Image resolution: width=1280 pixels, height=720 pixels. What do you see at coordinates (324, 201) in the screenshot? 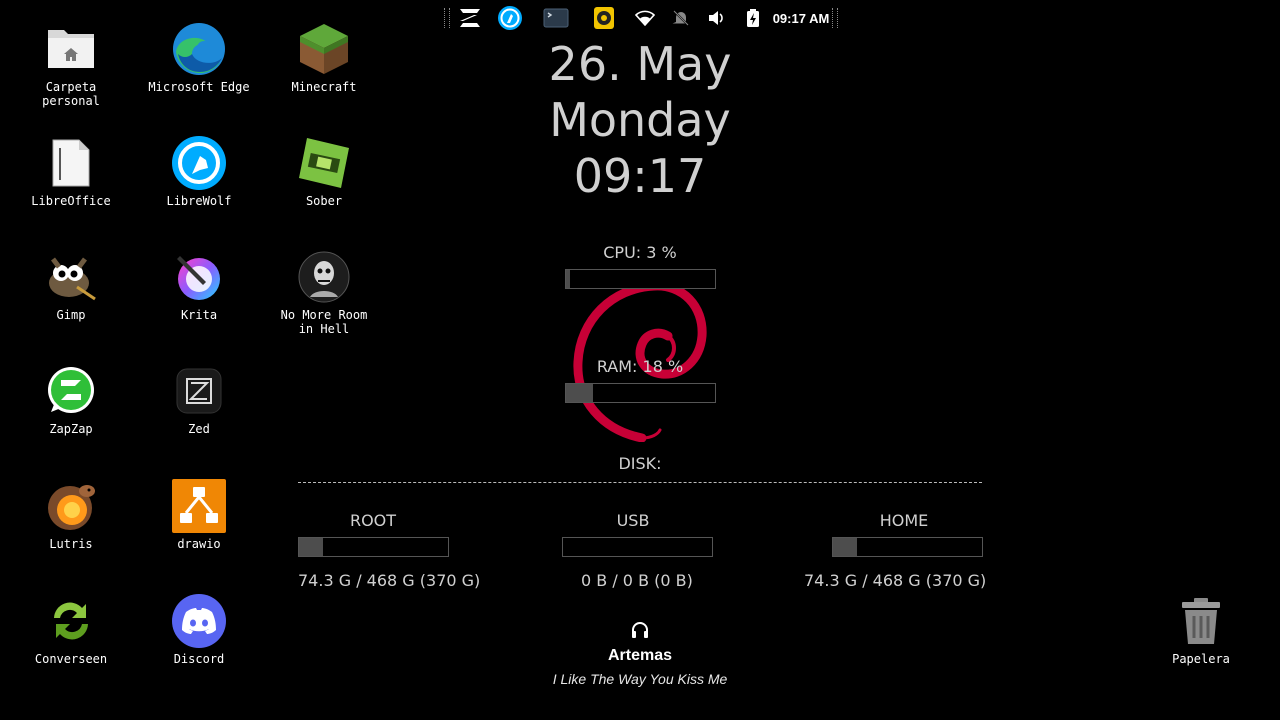
I see `desktop-icon-label: Sober` at bounding box center [324, 201].